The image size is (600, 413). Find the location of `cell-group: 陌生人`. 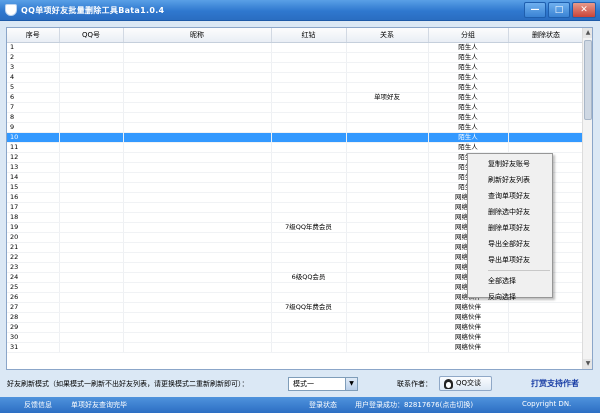

cell-group: 陌生人 is located at coordinates (468, 147).